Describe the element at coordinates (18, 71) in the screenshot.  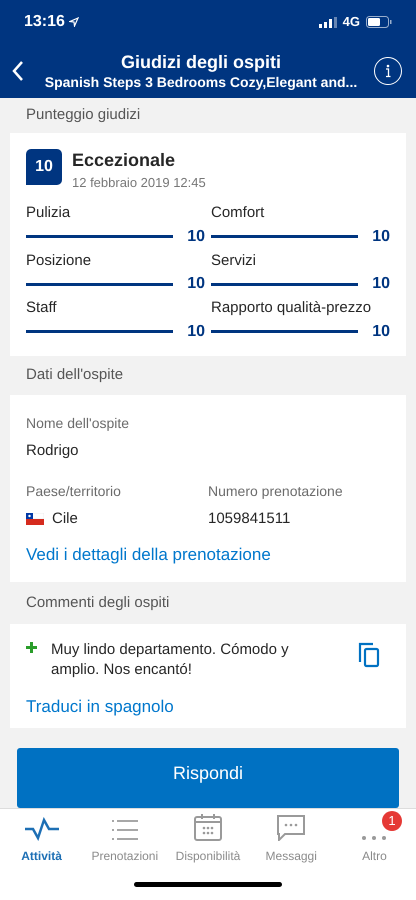
I see `back-icon` at that location.